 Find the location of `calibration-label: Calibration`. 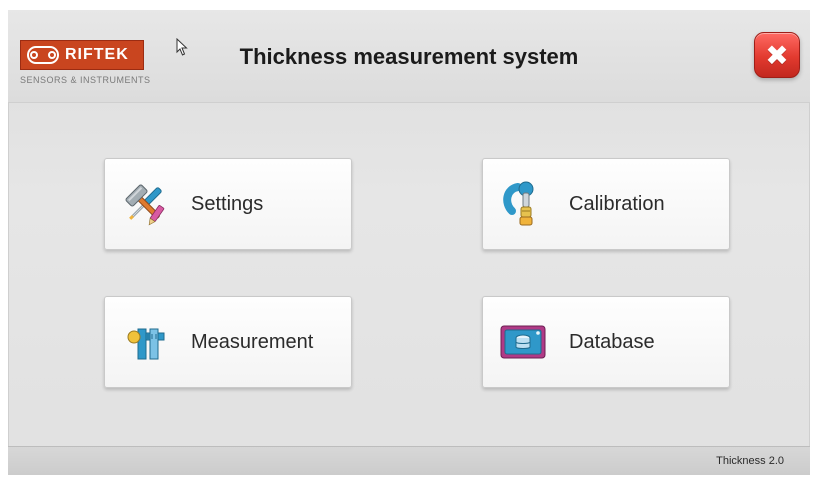

calibration-label: Calibration is located at coordinates (617, 203).